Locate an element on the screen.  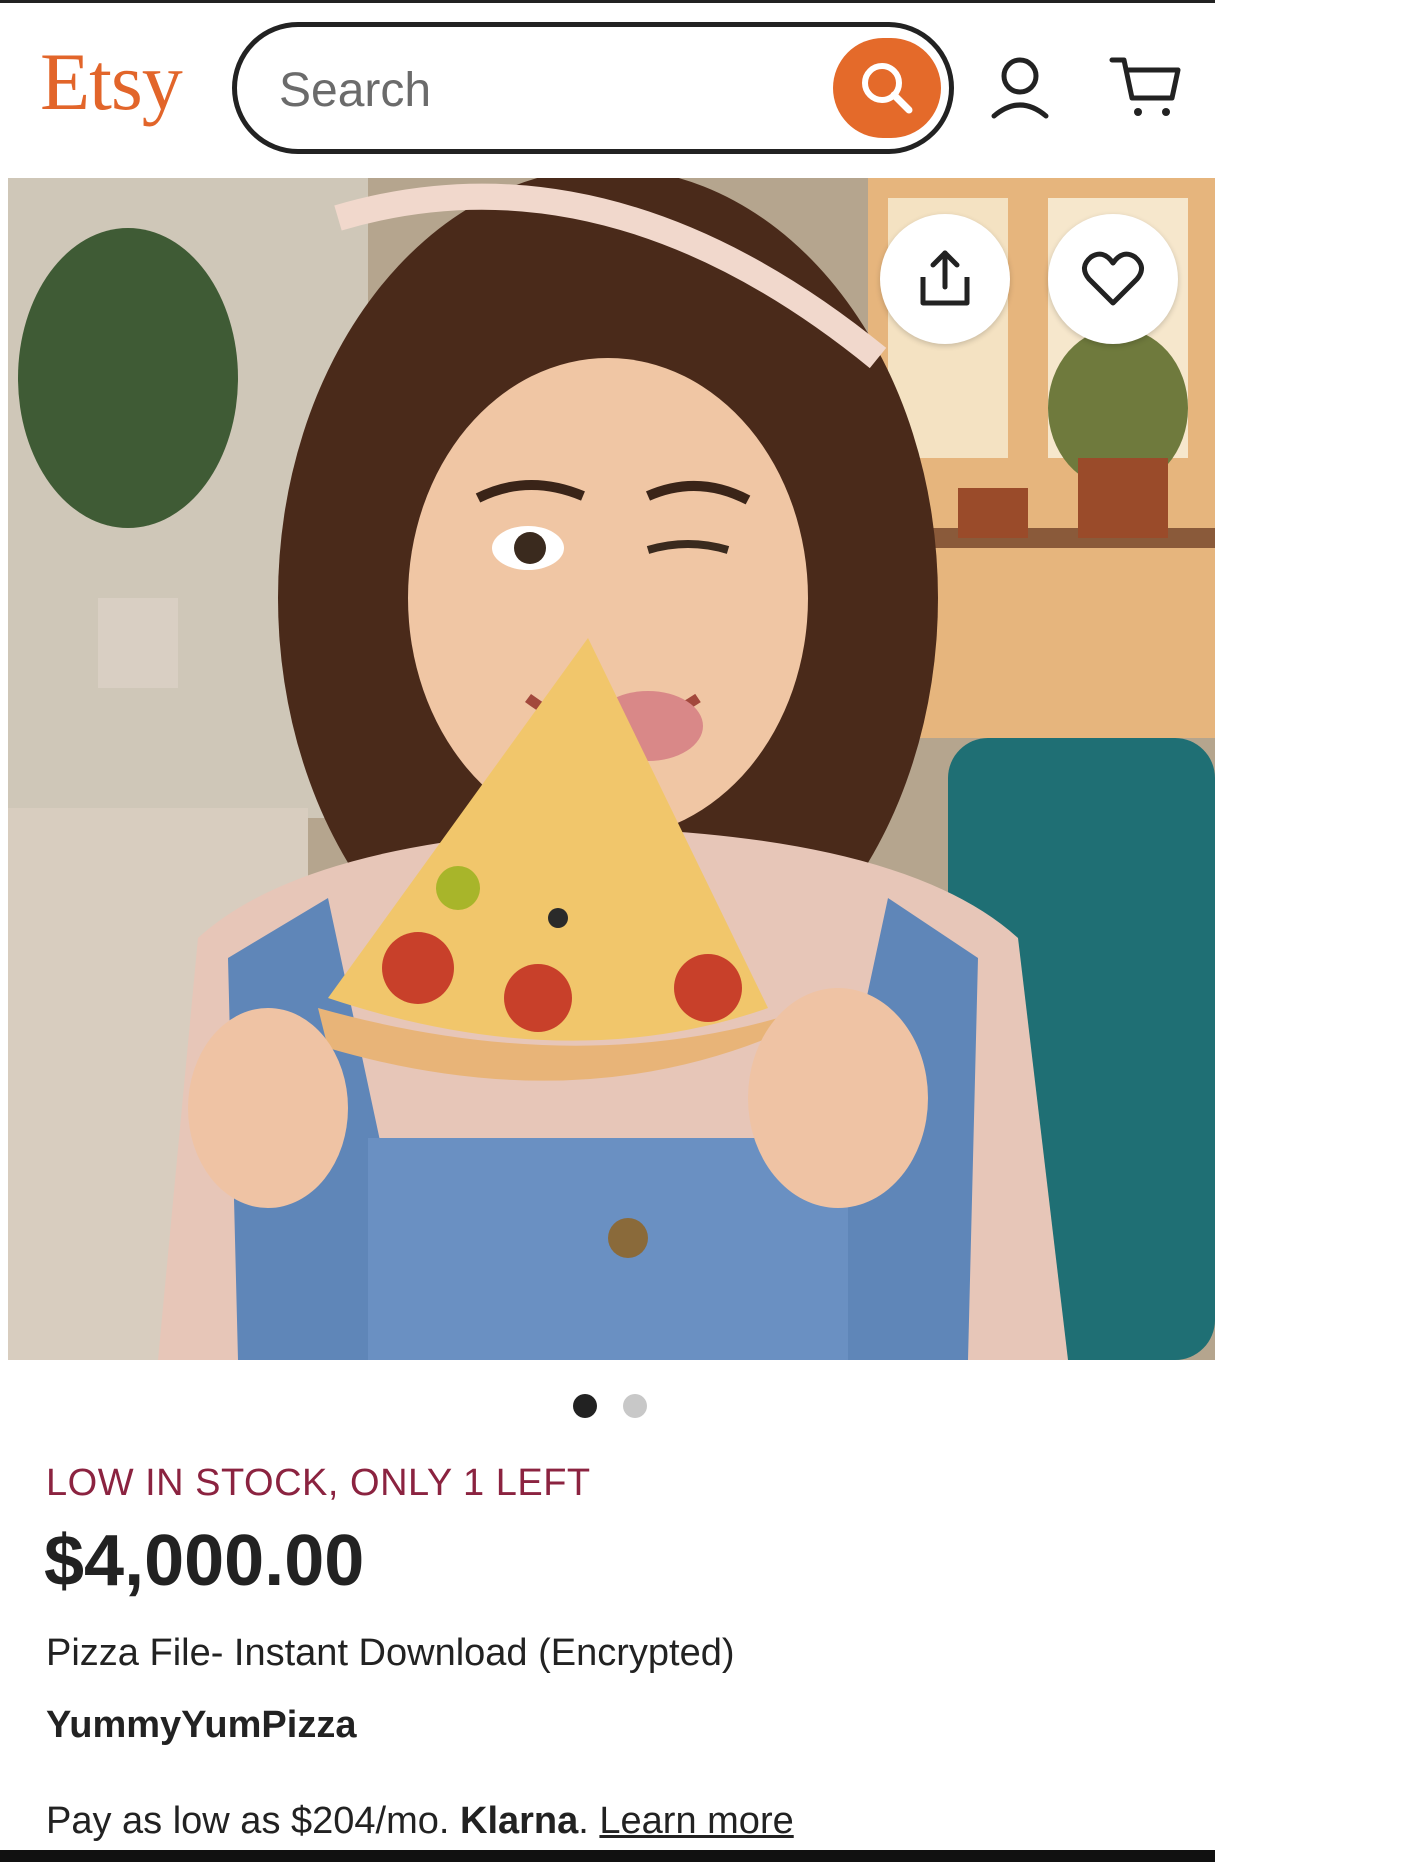
learn-more-link: Learn more is located at coordinates (696, 1821).